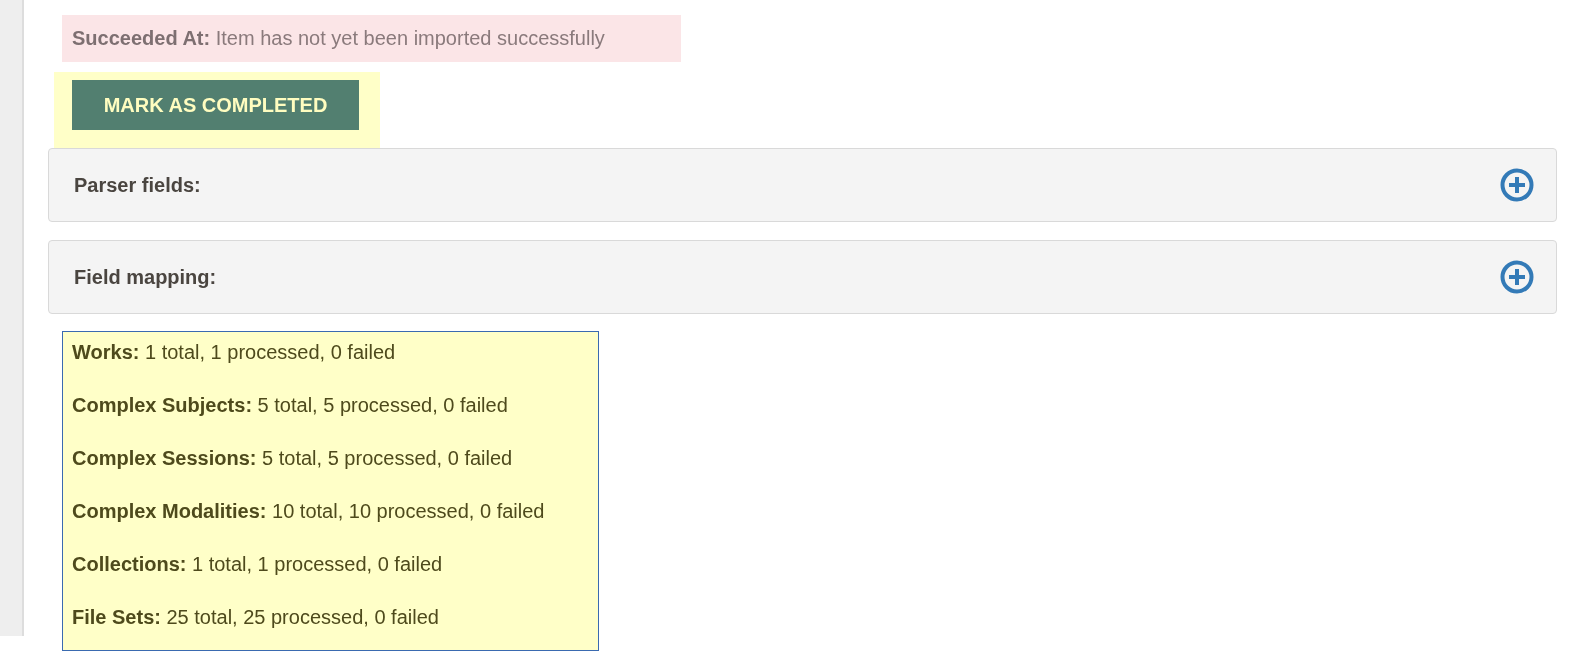  Describe the element at coordinates (293, 458) in the screenshot. I see `stats-line: Complex Sessions: 5 total, 5 processed, 0 failed` at that location.